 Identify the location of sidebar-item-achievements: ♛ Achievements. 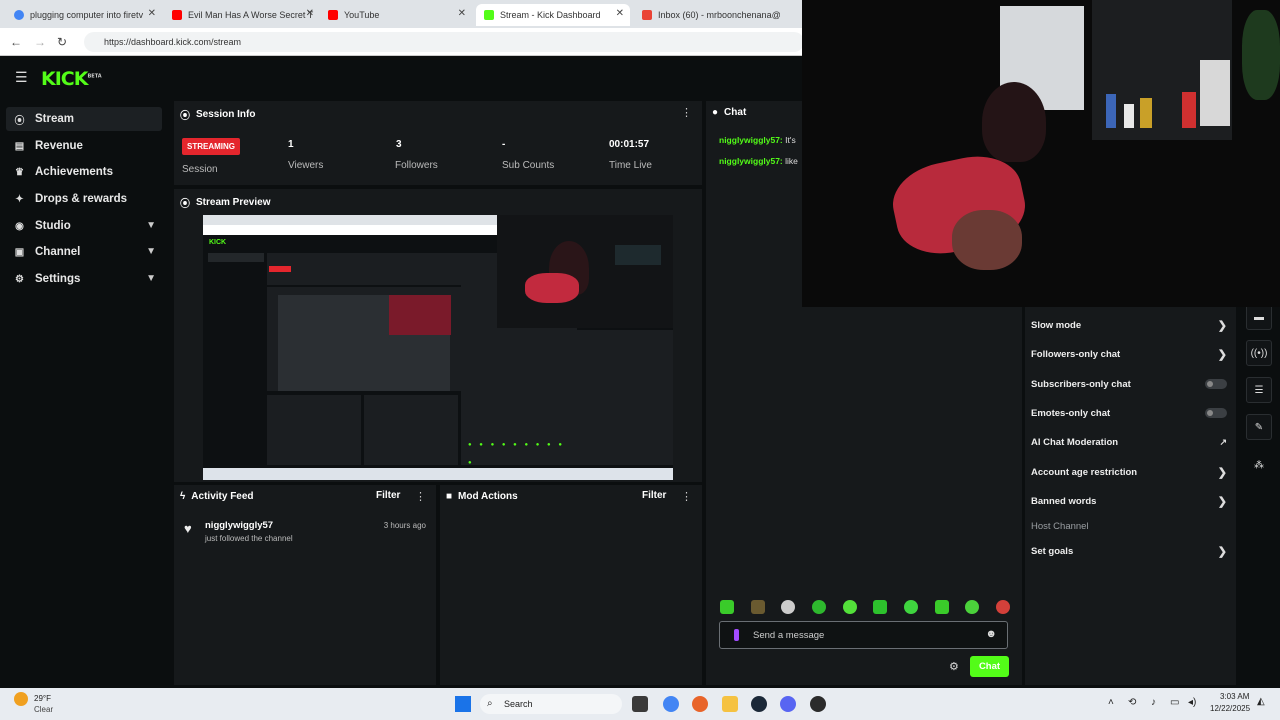
(84, 172).